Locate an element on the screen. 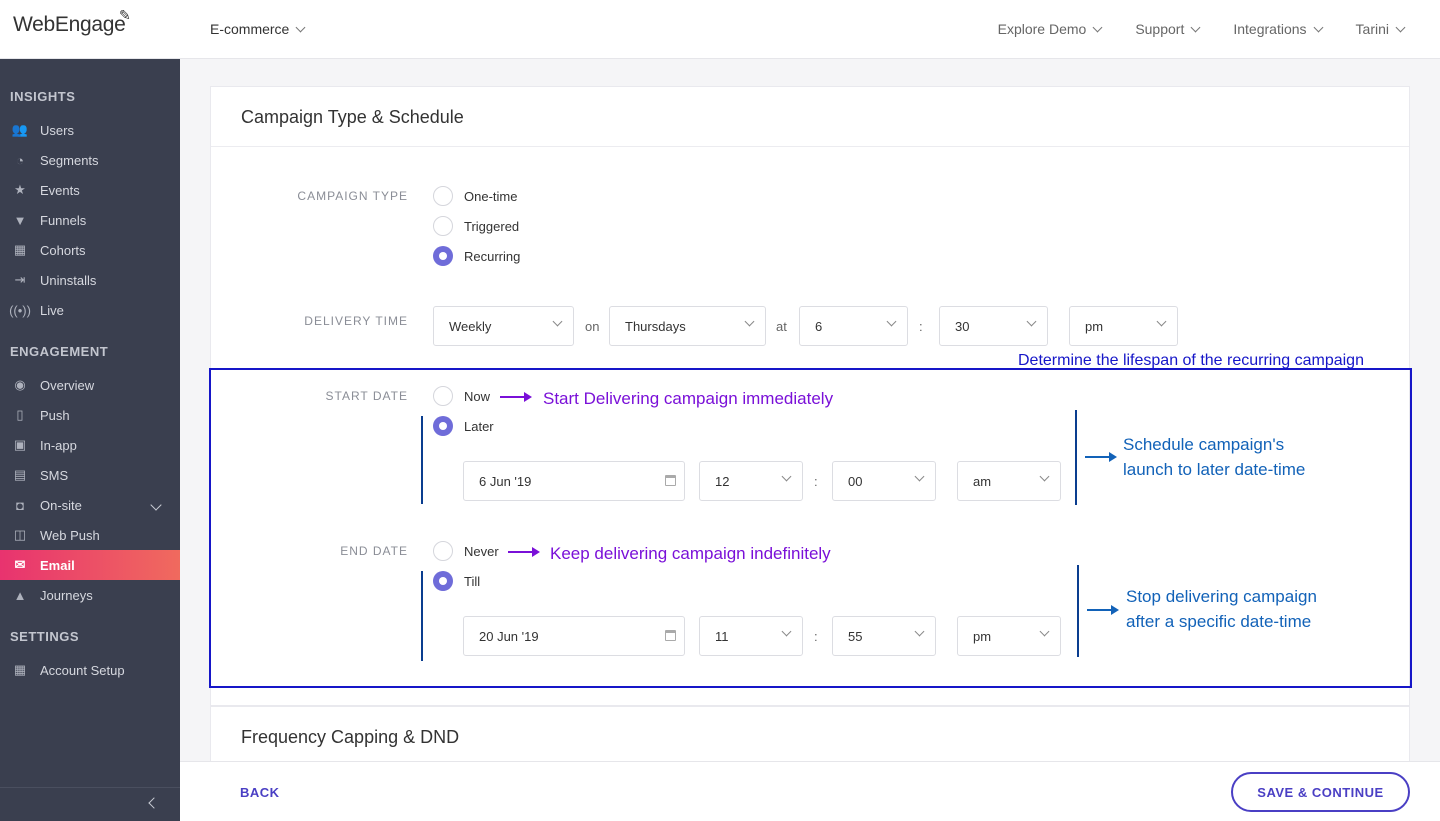  delivery-time-label: DELIVERY TIME is located at coordinates (356, 321).